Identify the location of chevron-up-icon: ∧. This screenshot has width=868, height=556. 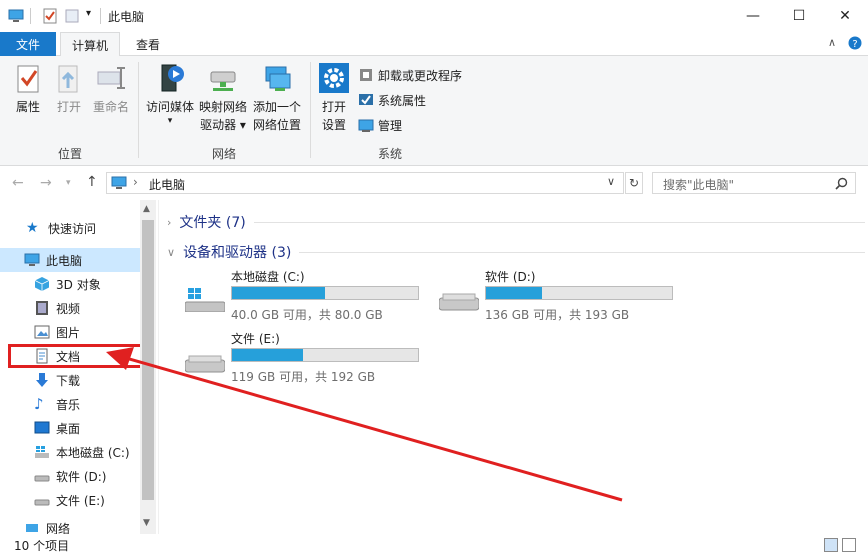
(832, 42).